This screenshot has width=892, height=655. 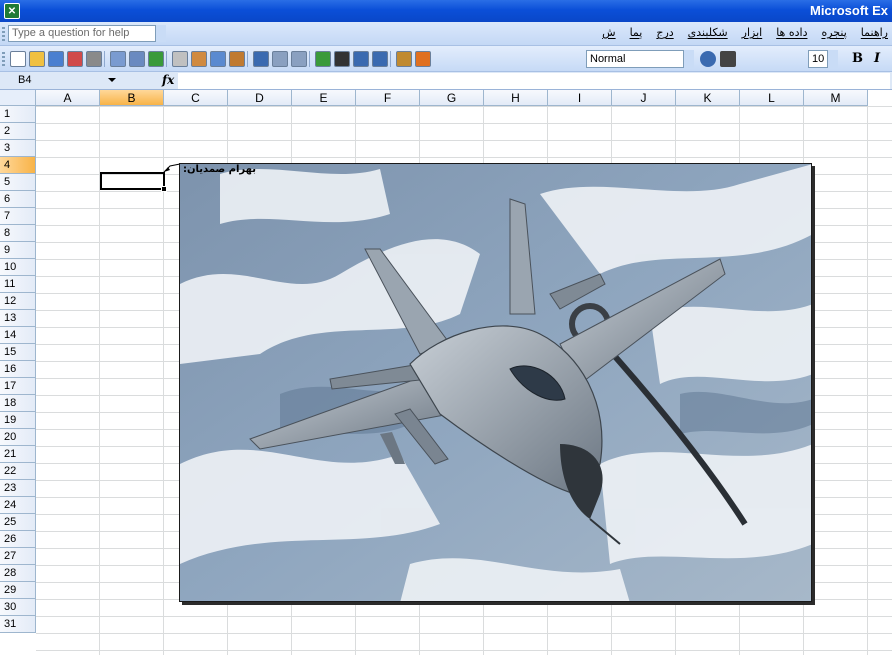 I want to click on menu-item: داده ها, so click(x=791, y=32).